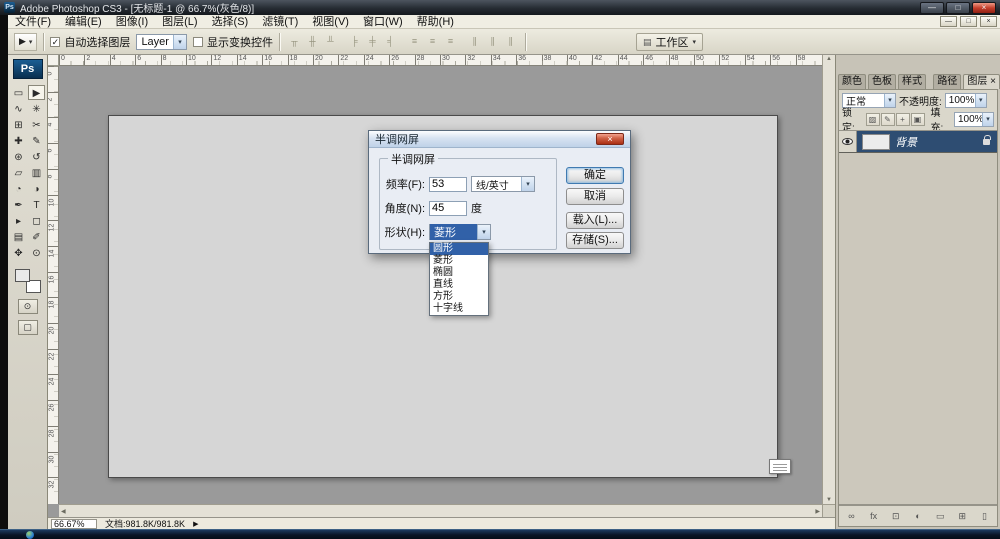 The height and width of the screenshot is (539, 1000). I want to click on crop-tool: ⊞, so click(18, 124).